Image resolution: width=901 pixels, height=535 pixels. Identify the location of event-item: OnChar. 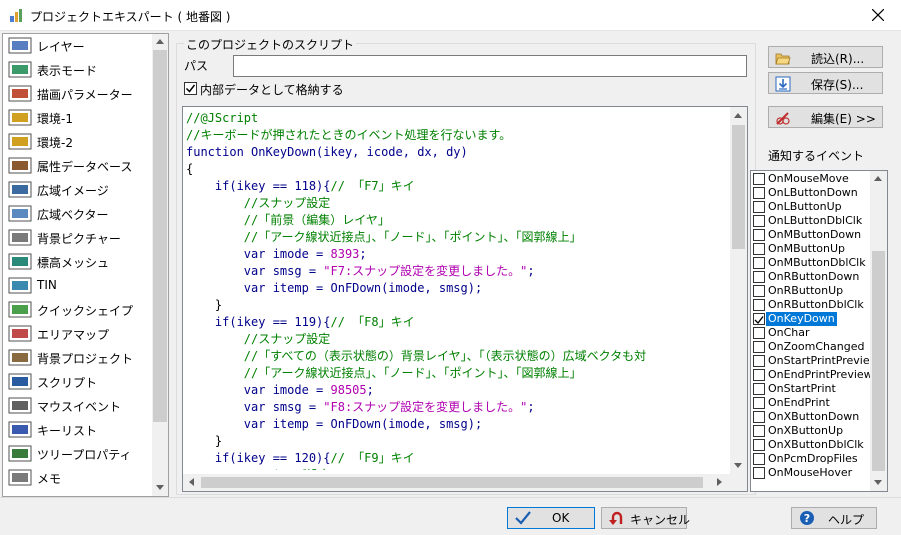
(812, 333).